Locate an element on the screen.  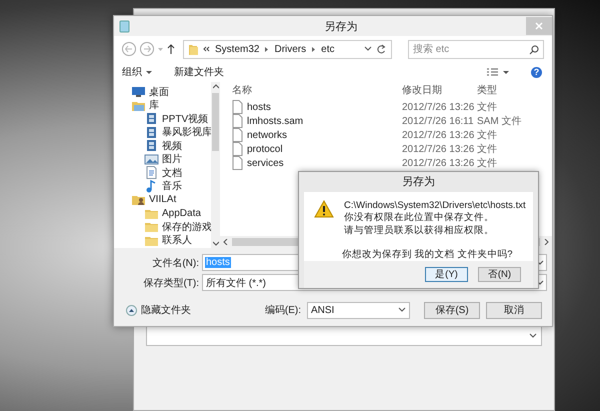
message-text: 请与管理员联系以获得相应权限。 is located at coordinates (419, 230).